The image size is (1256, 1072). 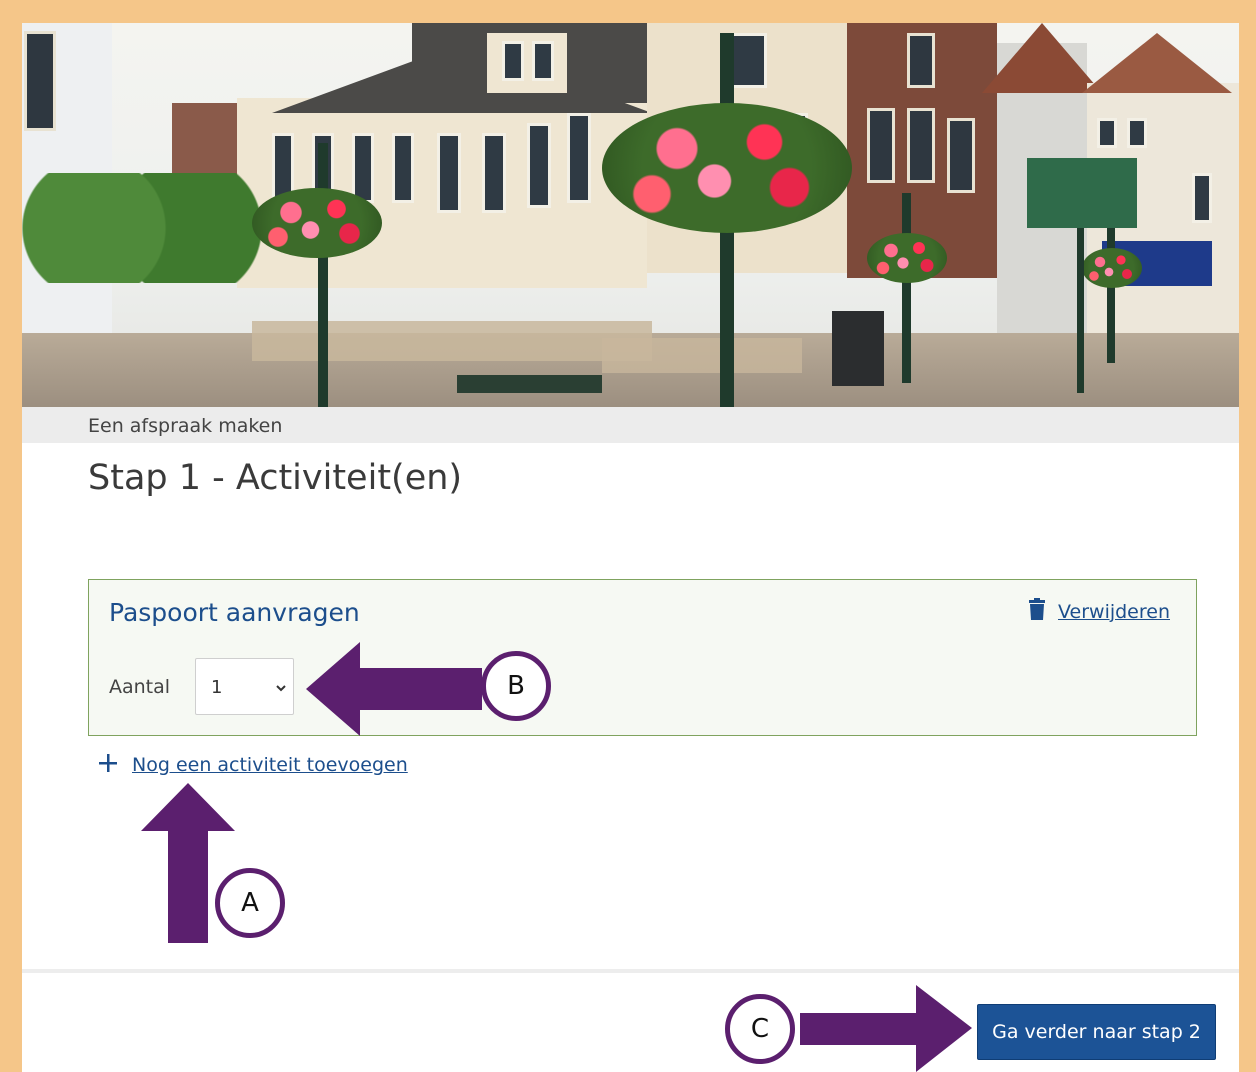 What do you see at coordinates (108, 765) in the screenshot?
I see `plus-icon` at bounding box center [108, 765].